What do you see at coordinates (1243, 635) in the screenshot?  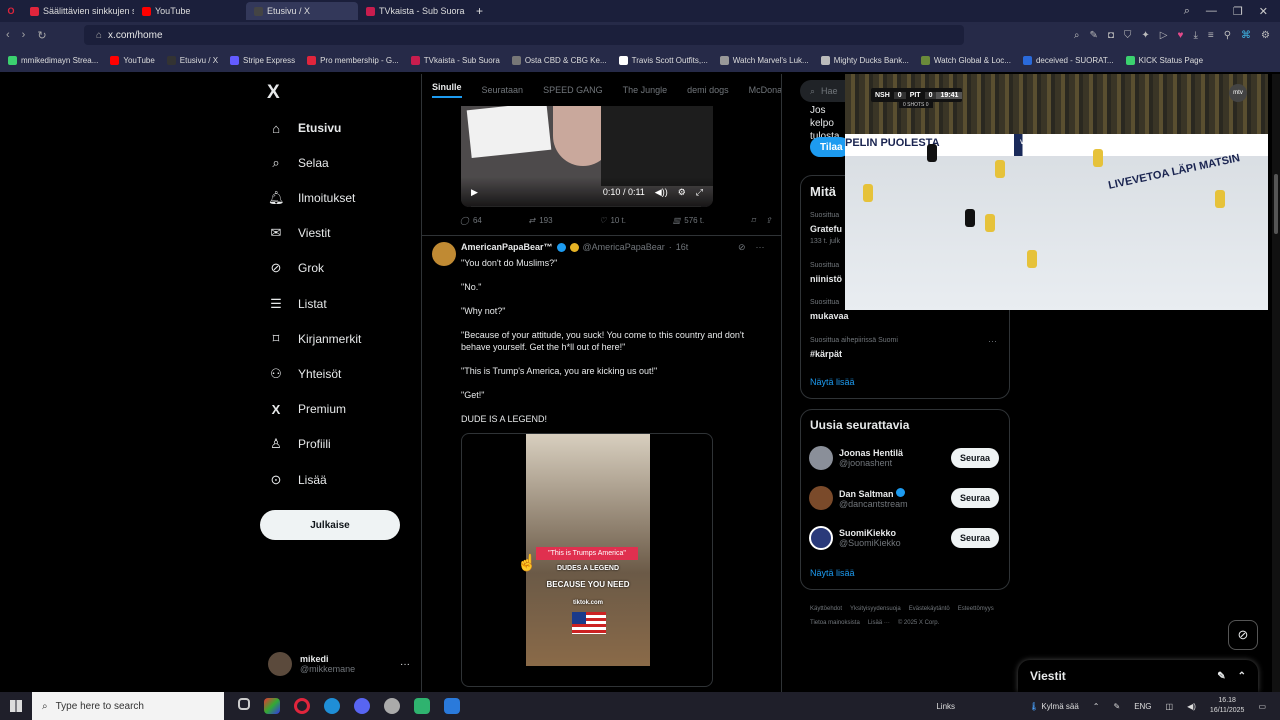 I see `grok-floating-button: ⊘` at bounding box center [1243, 635].